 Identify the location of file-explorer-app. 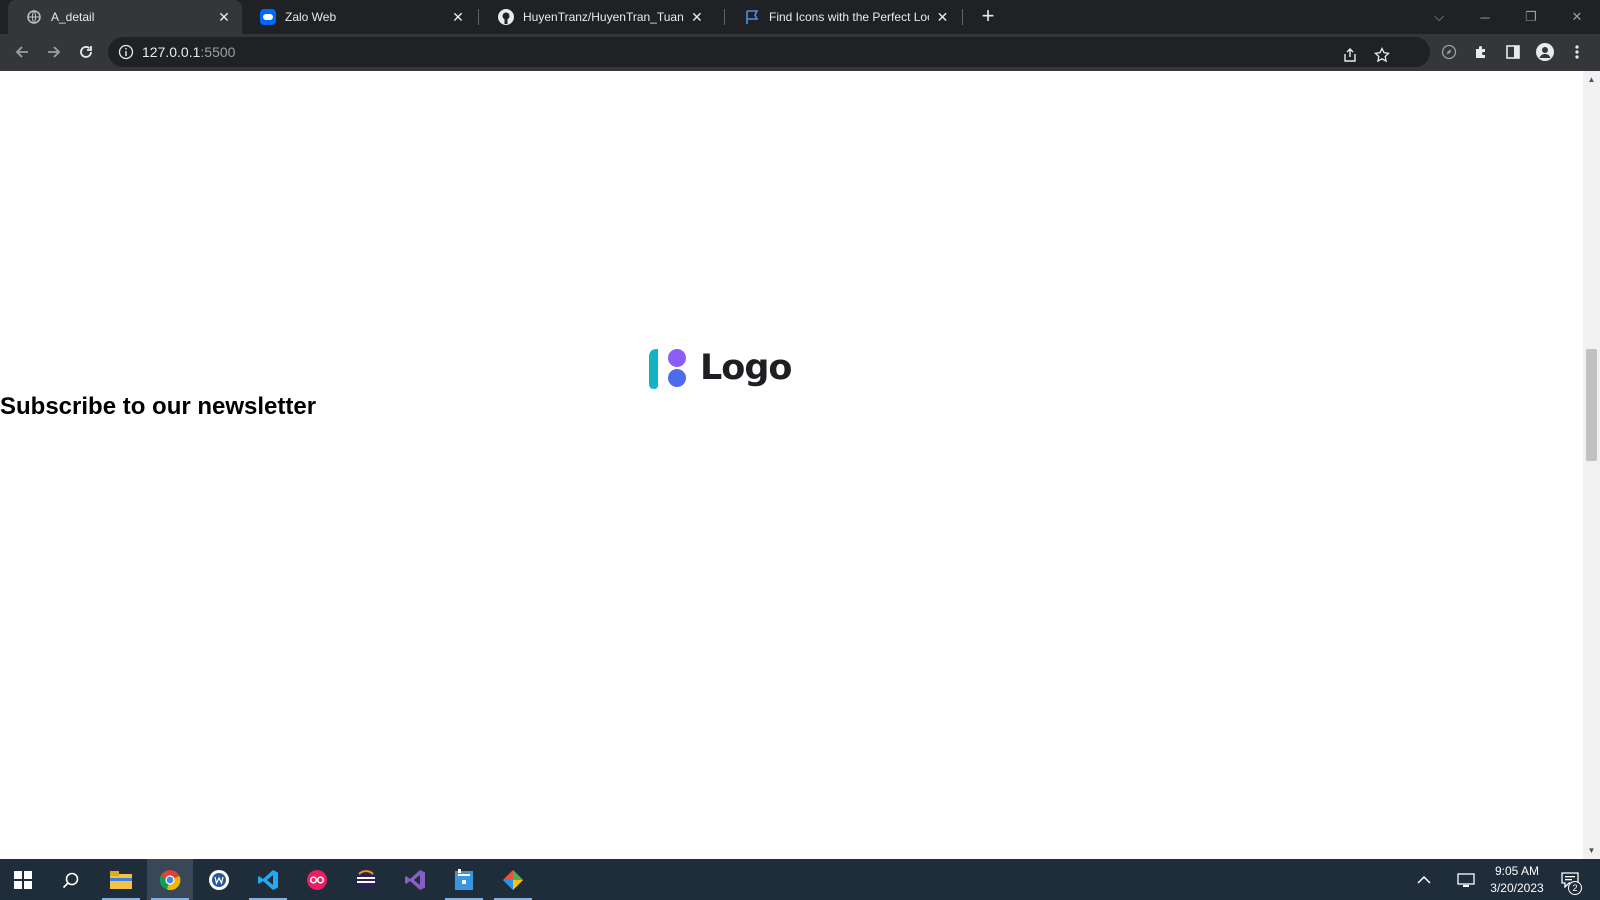
(121, 879).